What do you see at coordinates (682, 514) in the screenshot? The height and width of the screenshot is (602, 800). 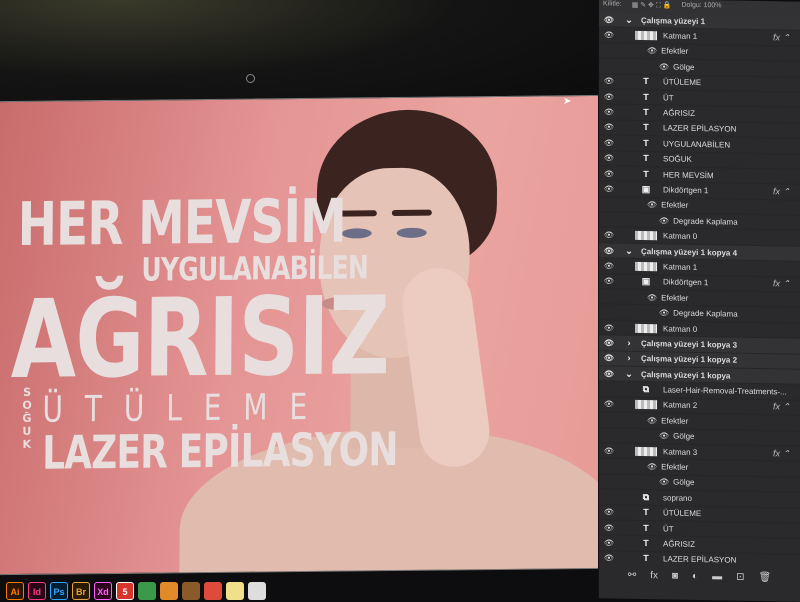 I see `layer-name: ÜTÜLEME` at bounding box center [682, 514].